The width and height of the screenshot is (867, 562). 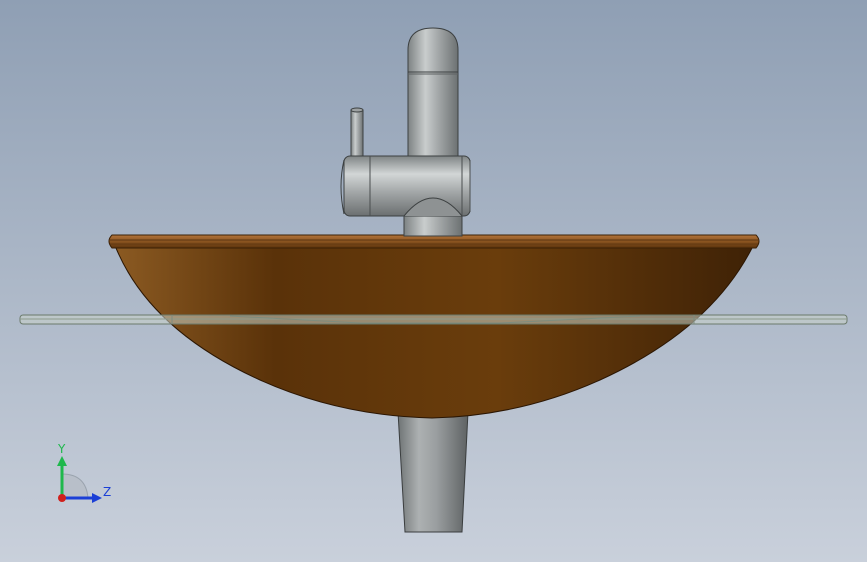 I want to click on basin-rim, so click(x=434, y=241).